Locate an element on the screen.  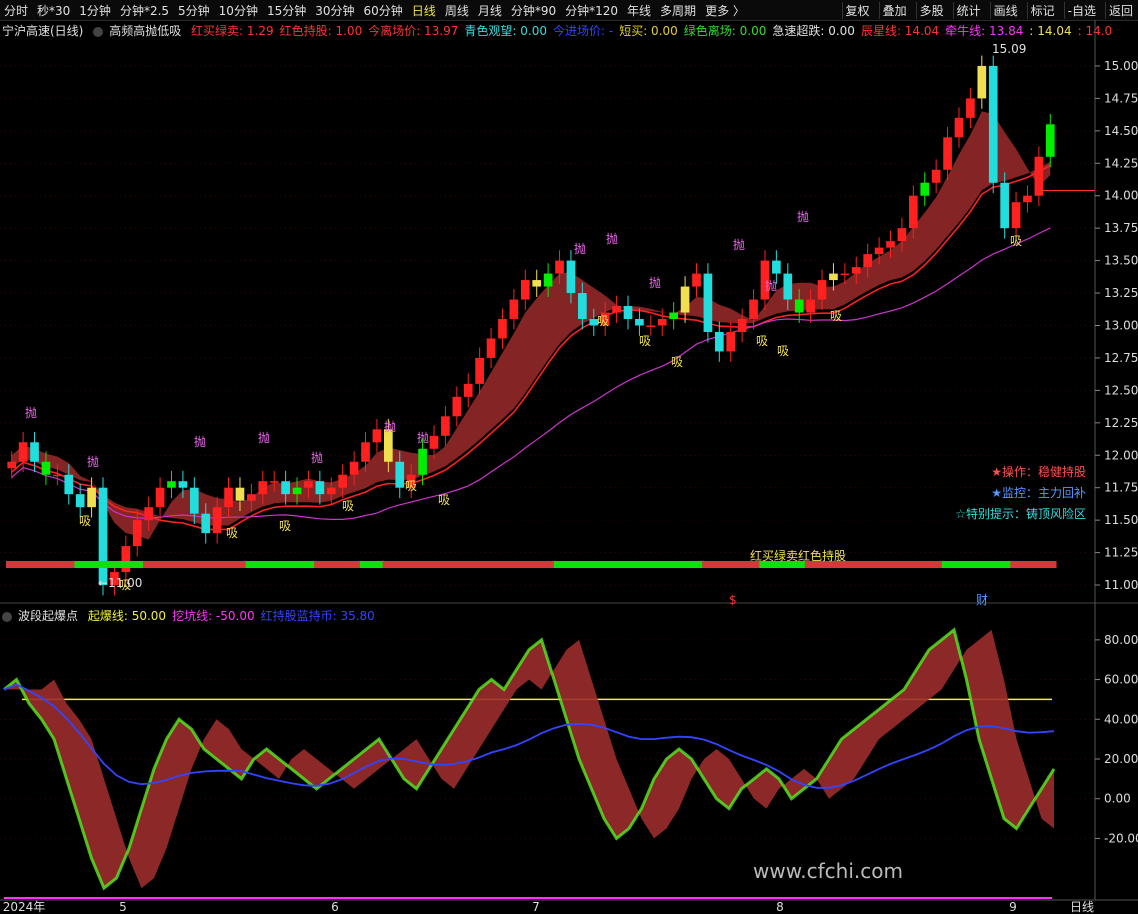
y-tick-label: 60.00 is located at coordinates (1121, 680).